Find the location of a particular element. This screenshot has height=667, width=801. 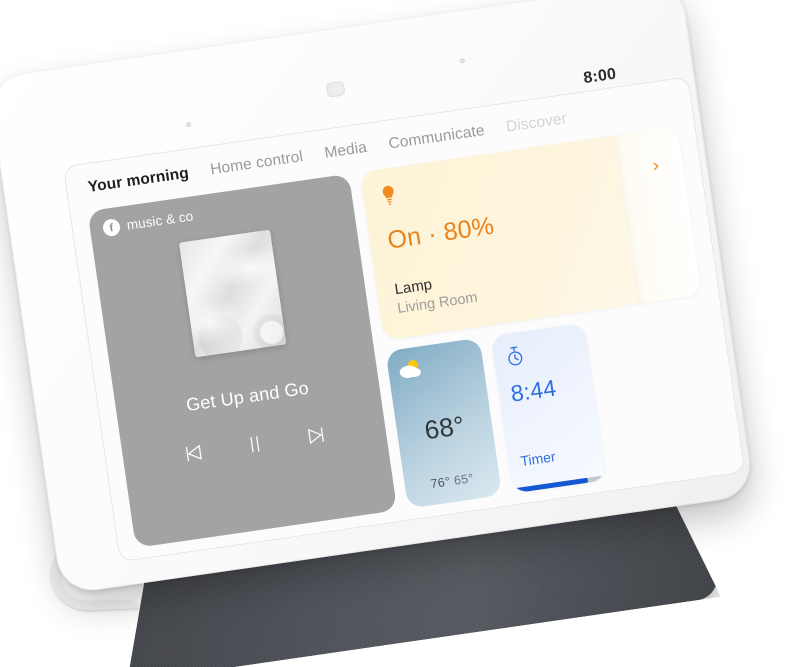

proximity-sensor-icon is located at coordinates (462, 60).